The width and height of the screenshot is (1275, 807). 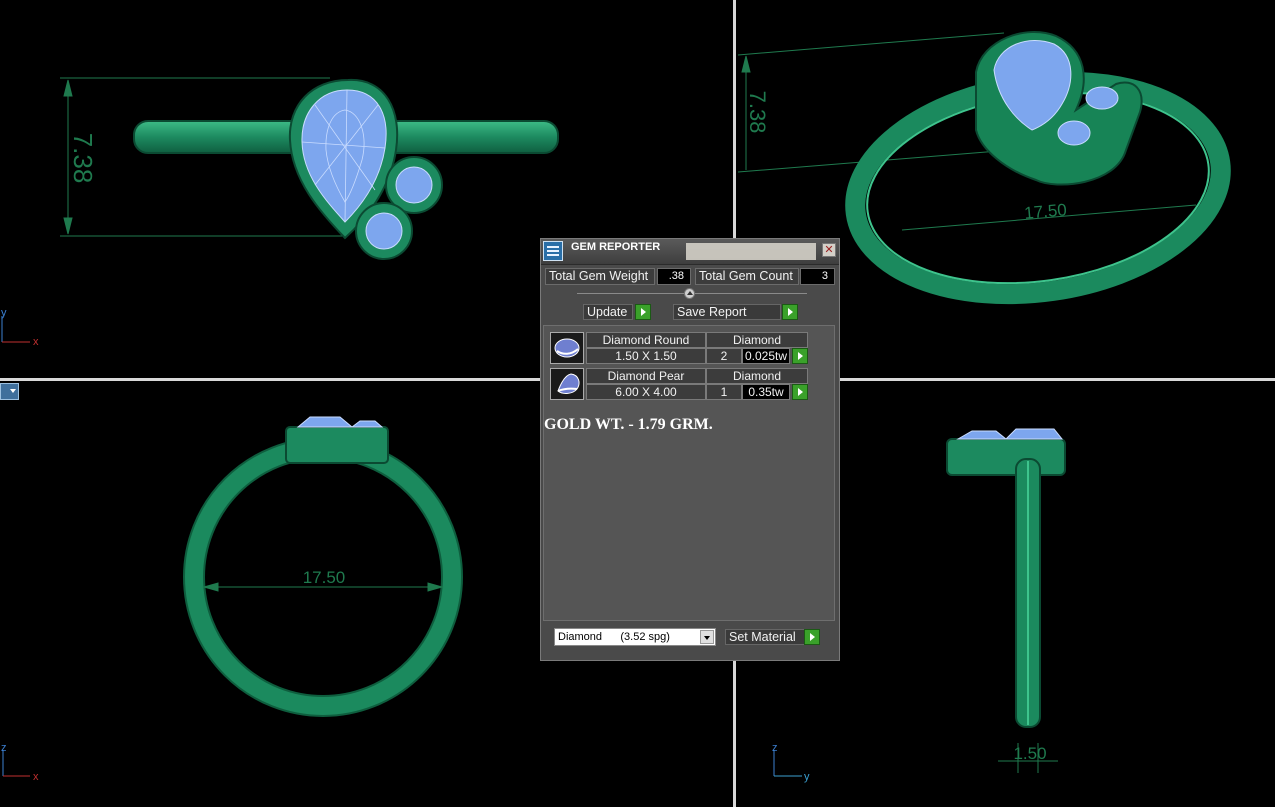 I want to click on perspective-height-text: 7.38, so click(x=757, y=112).